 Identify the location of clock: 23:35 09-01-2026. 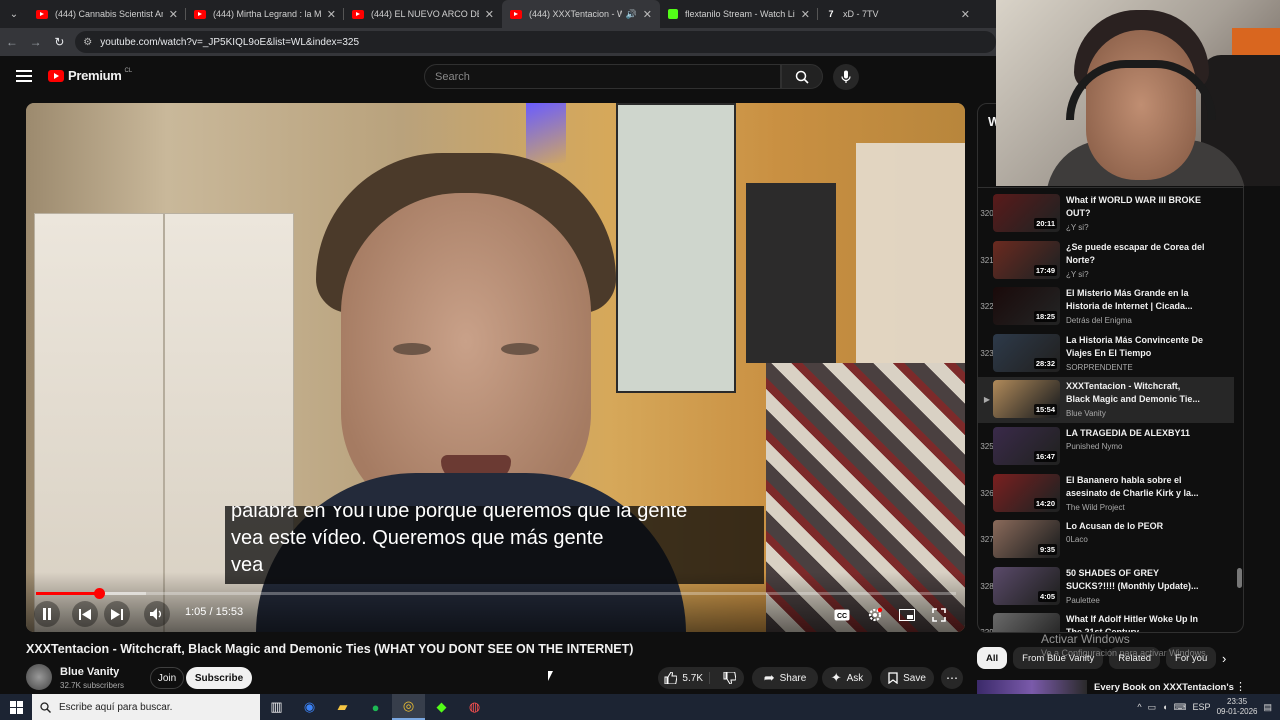
(1237, 707).